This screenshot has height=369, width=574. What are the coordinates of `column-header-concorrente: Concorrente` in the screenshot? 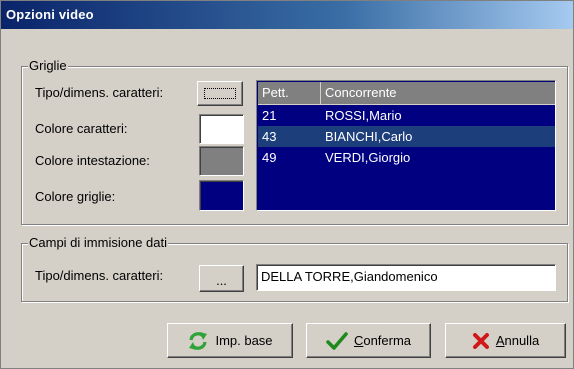 It's located at (437, 93).